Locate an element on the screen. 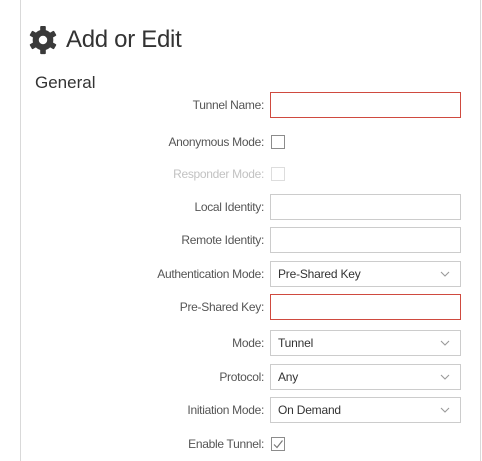  responder-mode-label: Responder Mode: is located at coordinates (218, 174).